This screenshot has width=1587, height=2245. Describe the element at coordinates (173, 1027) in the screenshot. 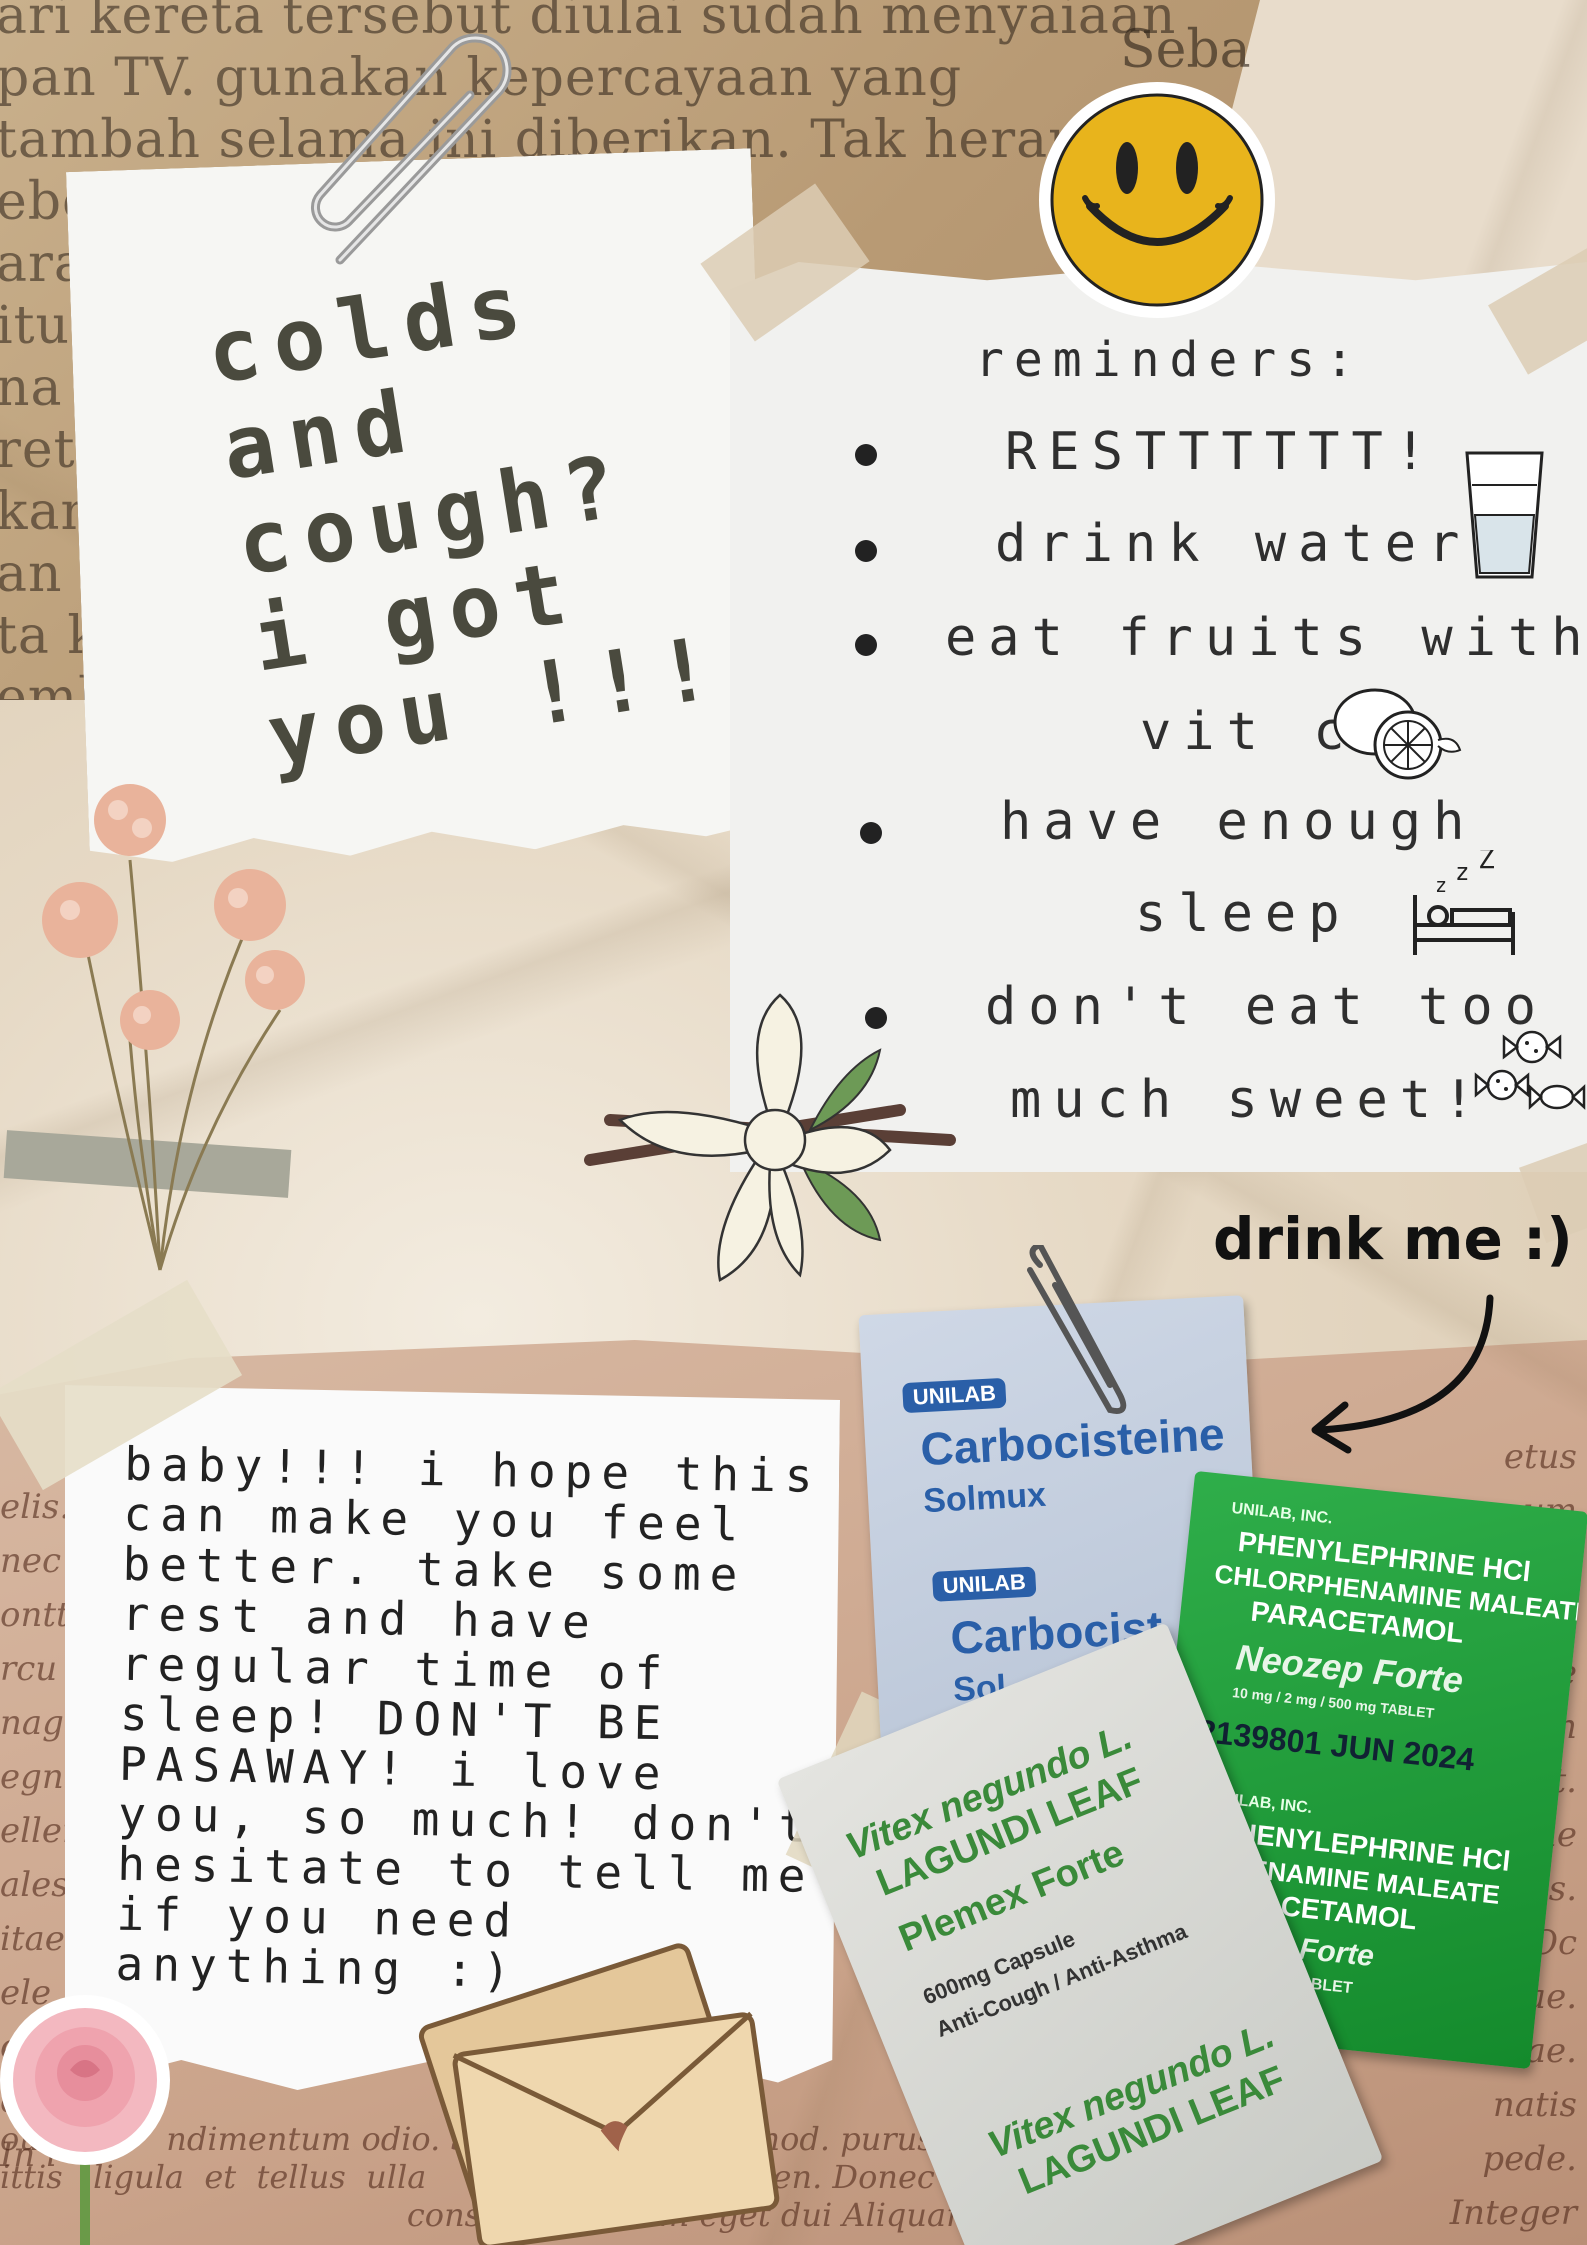

I see `dried-flowers-illustration` at that location.